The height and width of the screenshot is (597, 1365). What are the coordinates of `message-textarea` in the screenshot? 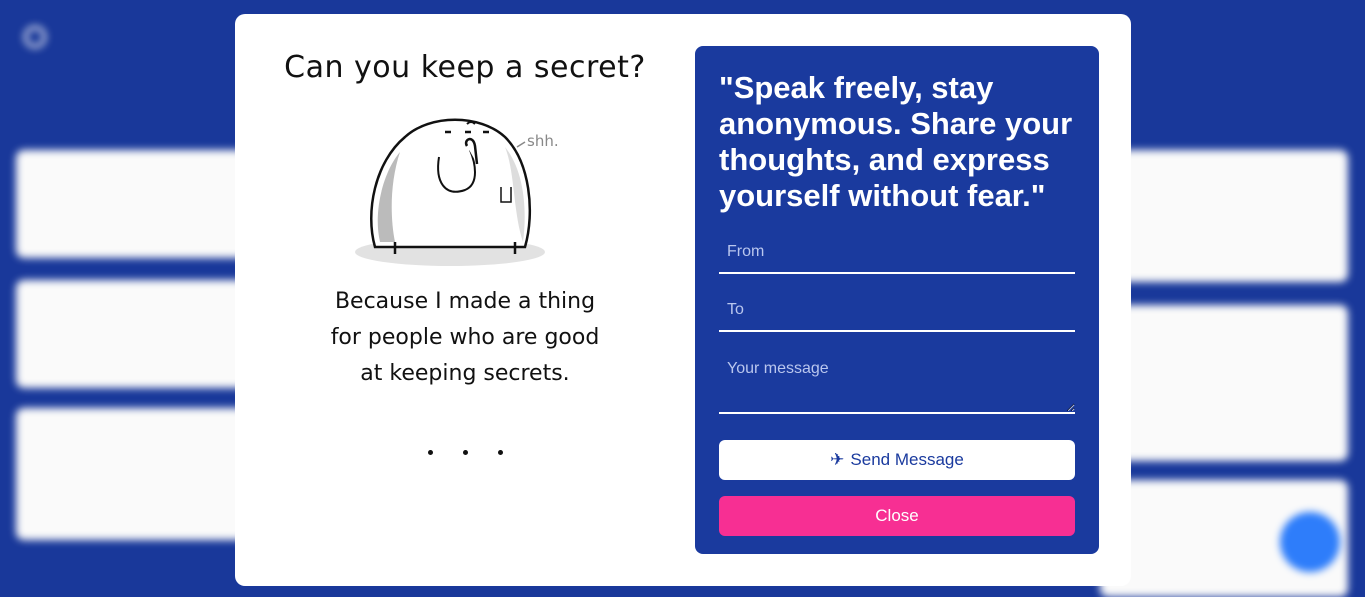 It's located at (897, 381).